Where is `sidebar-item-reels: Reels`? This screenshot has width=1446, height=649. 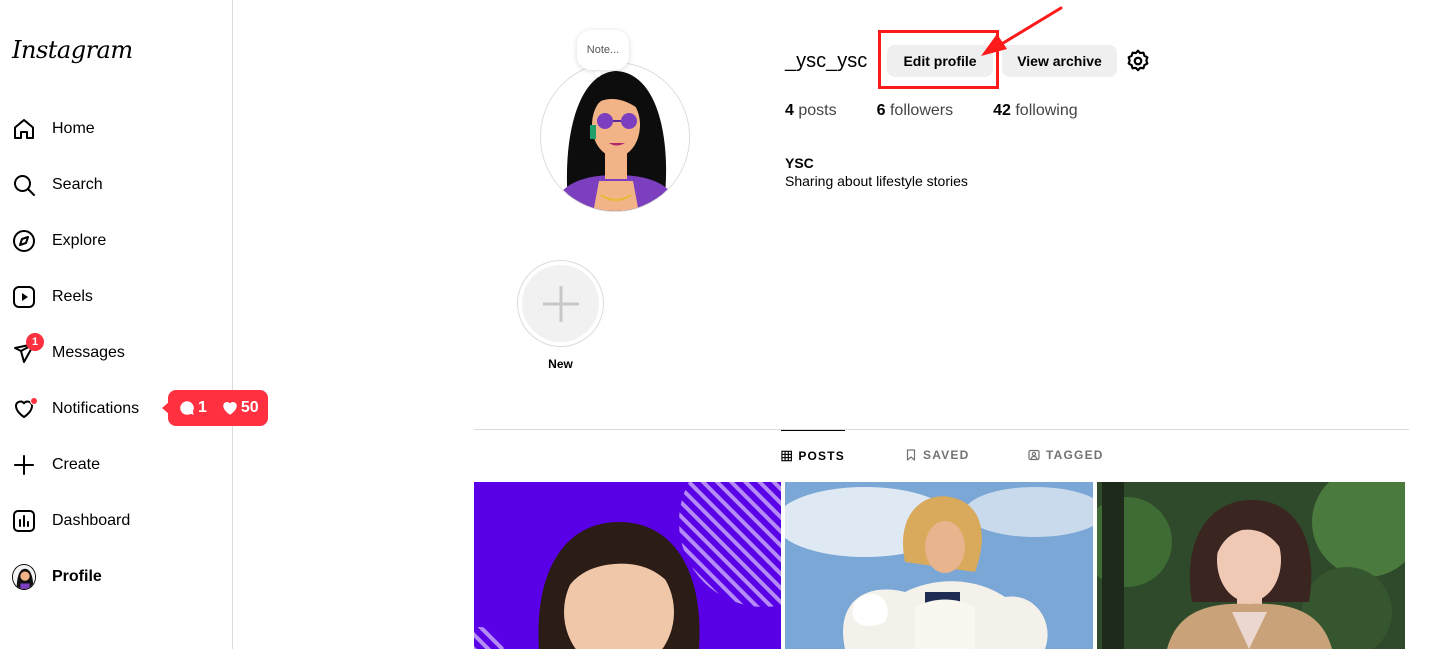
sidebar-item-reels: Reels is located at coordinates (116, 297).